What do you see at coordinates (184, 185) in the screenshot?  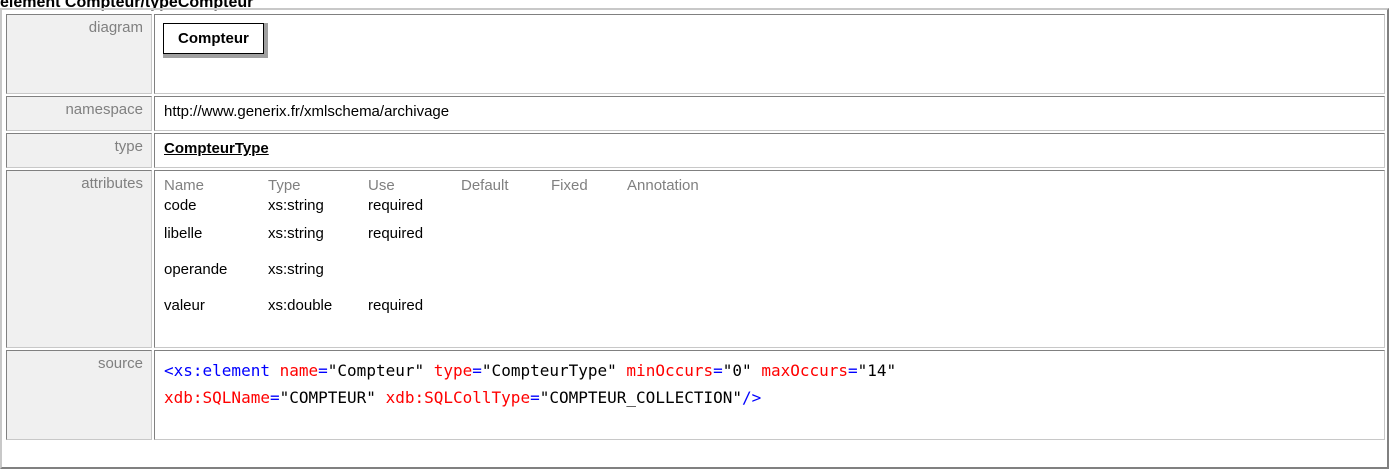 I see `header-name: Name` at bounding box center [184, 185].